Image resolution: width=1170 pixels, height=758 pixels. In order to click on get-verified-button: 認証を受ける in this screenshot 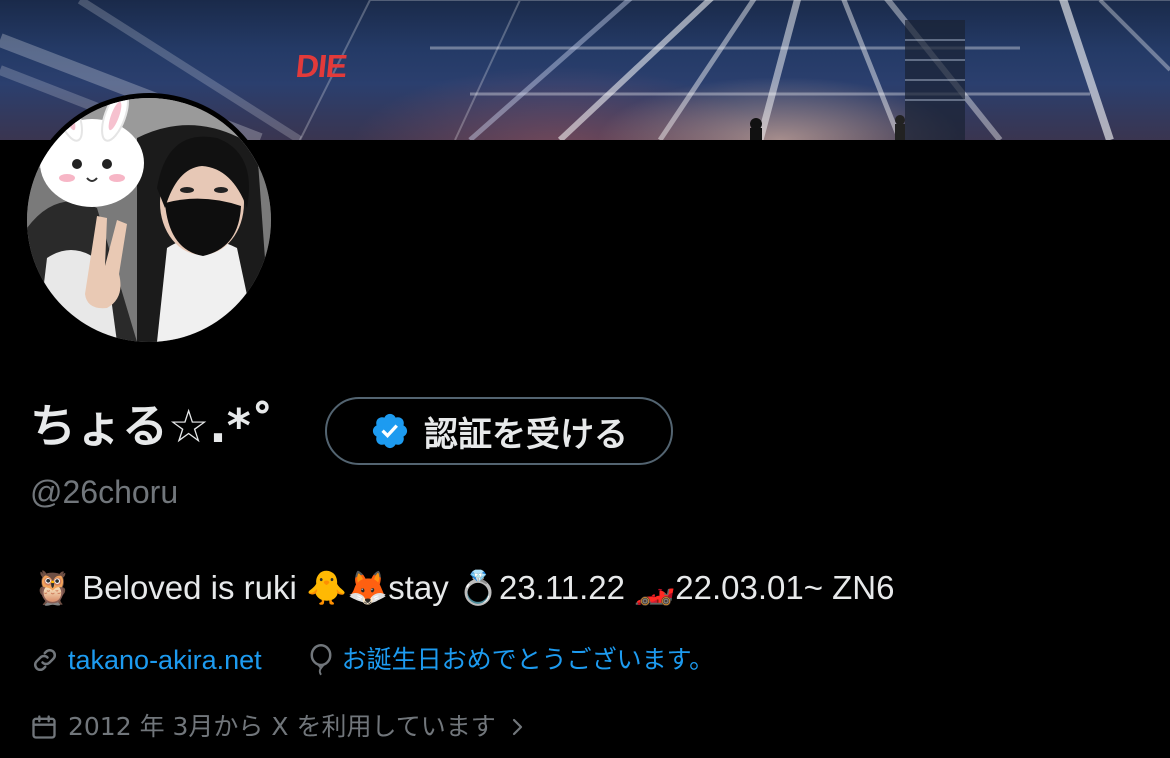, I will do `click(499, 431)`.